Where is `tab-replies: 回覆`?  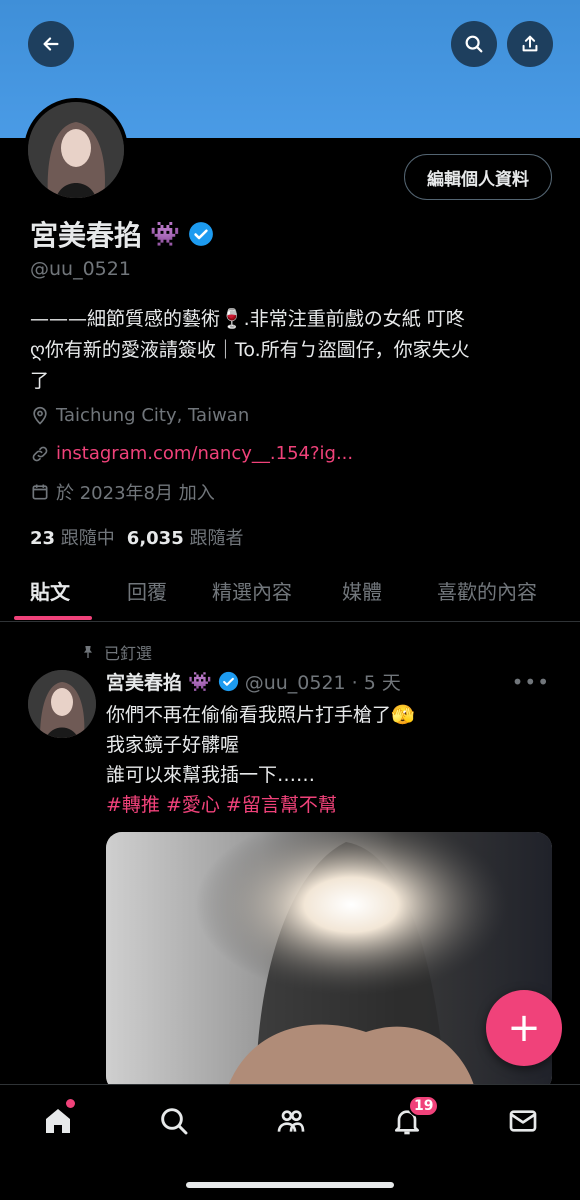 tab-replies: 回覆 is located at coordinates (147, 590).